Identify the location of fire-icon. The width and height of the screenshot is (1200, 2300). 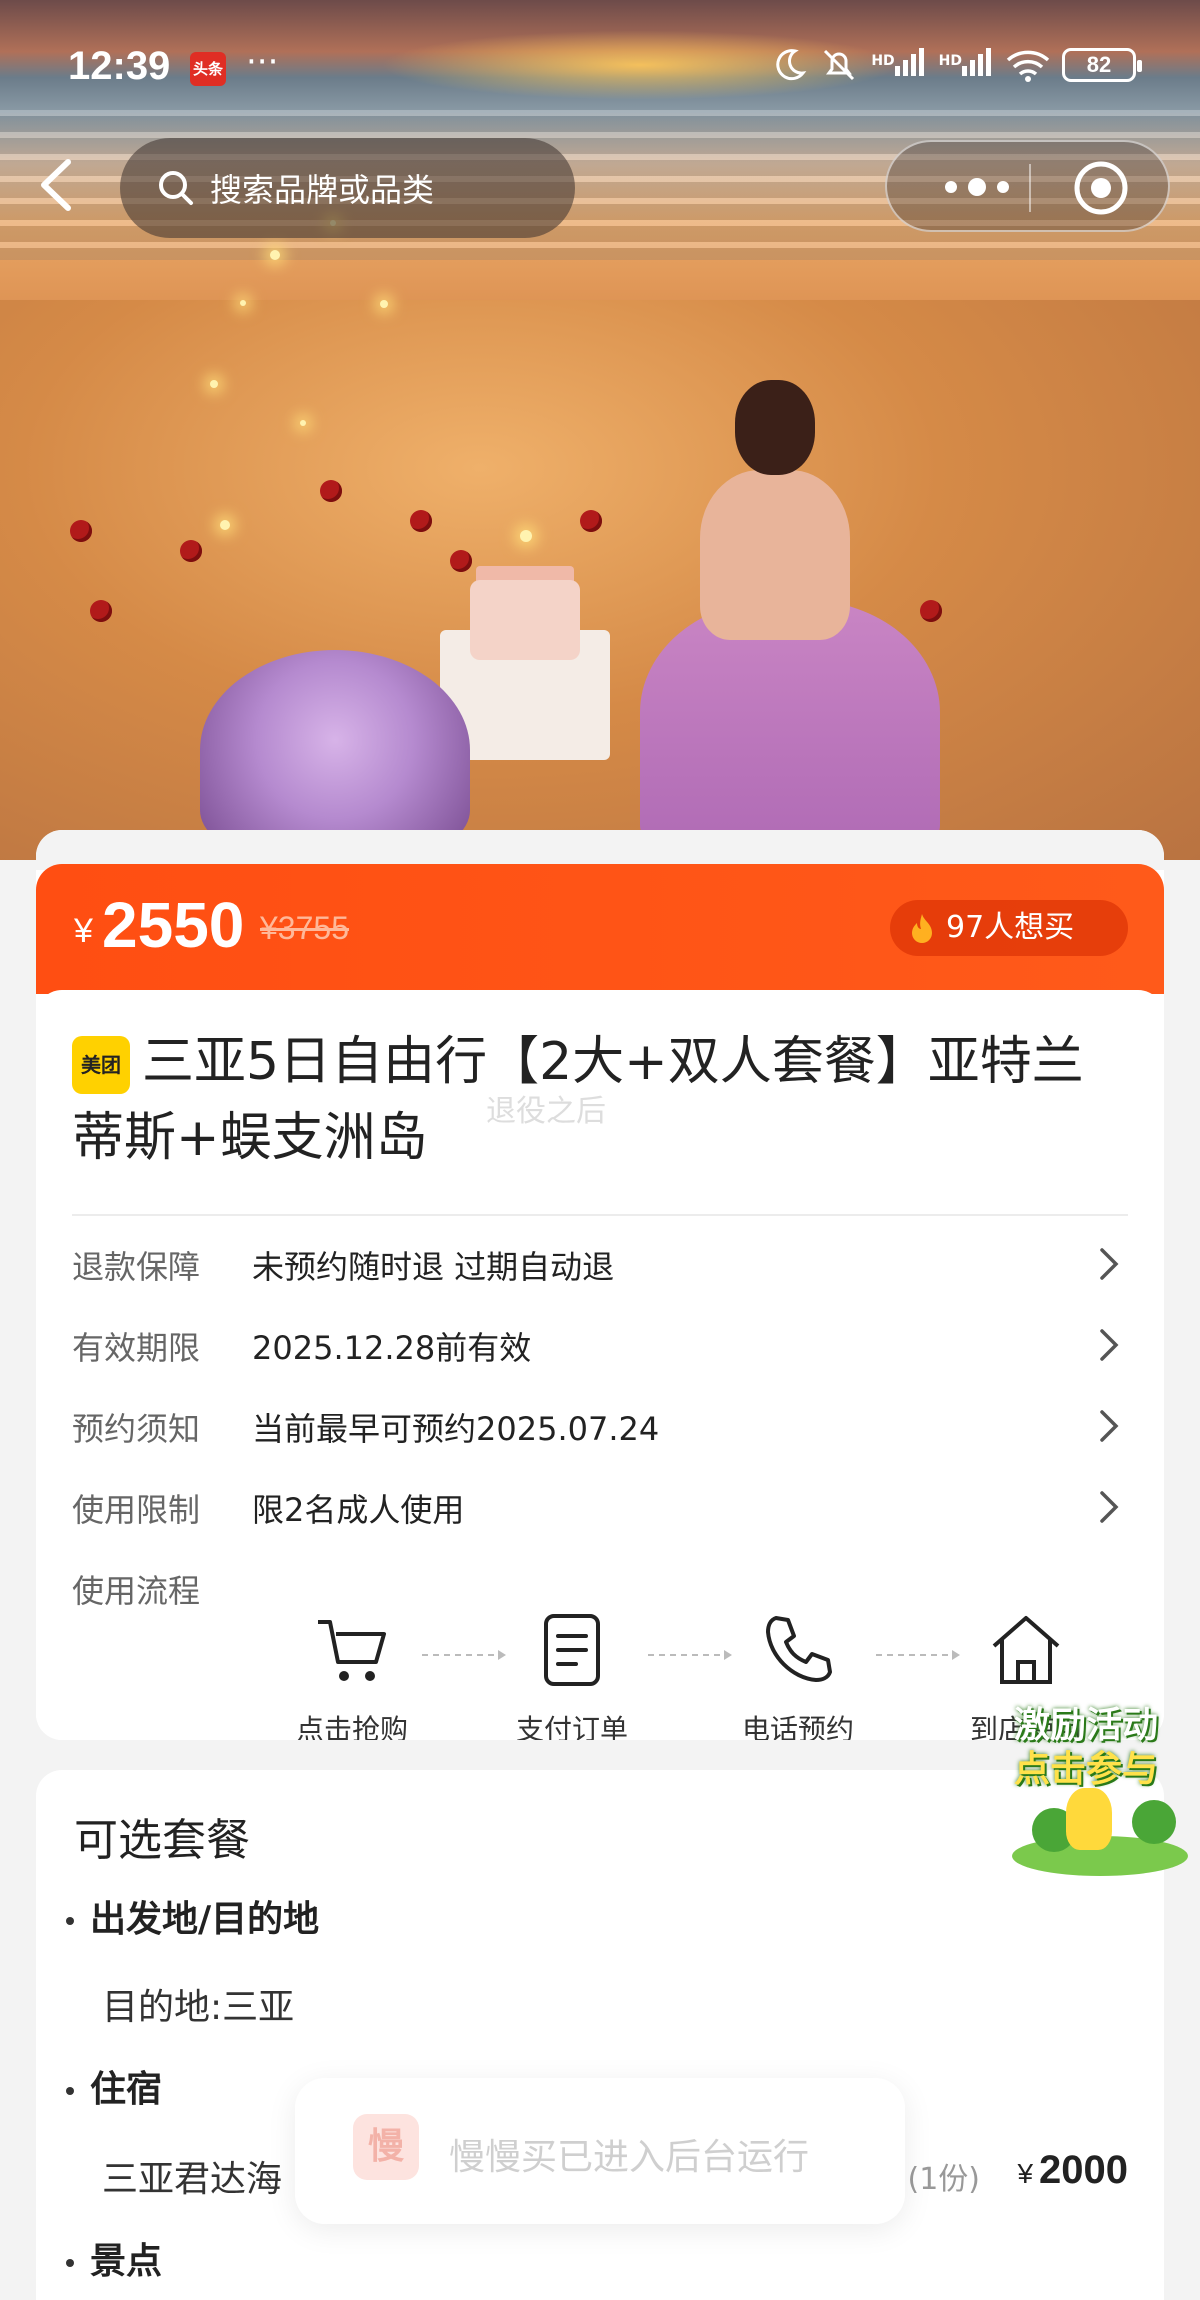
(922, 928).